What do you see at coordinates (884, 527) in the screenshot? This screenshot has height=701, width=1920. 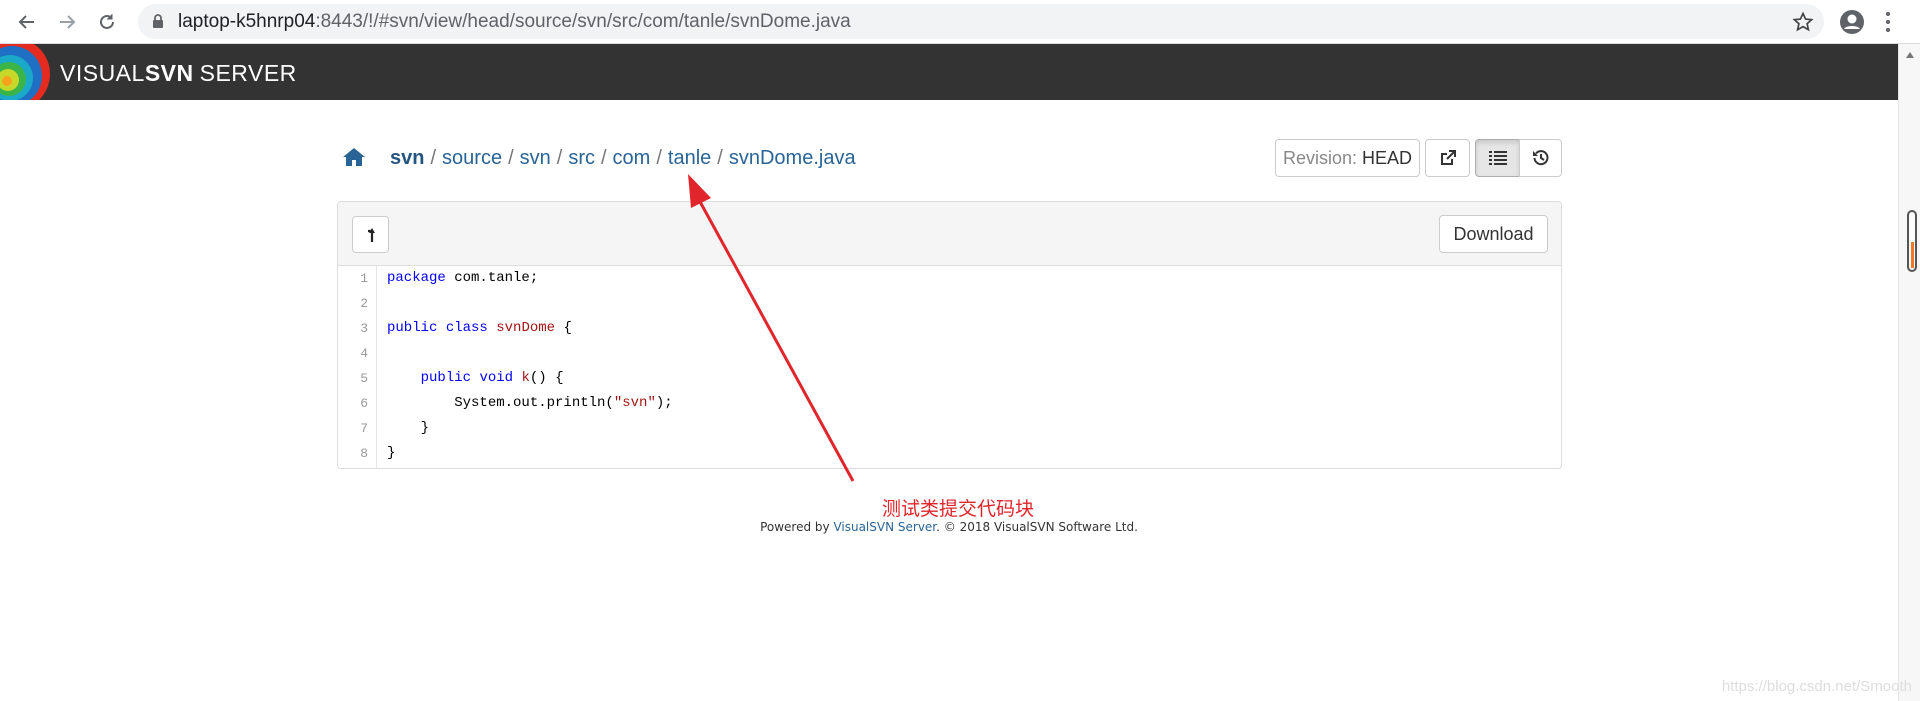 I see `visualsvn-server-link: VisualSVN Server` at bounding box center [884, 527].